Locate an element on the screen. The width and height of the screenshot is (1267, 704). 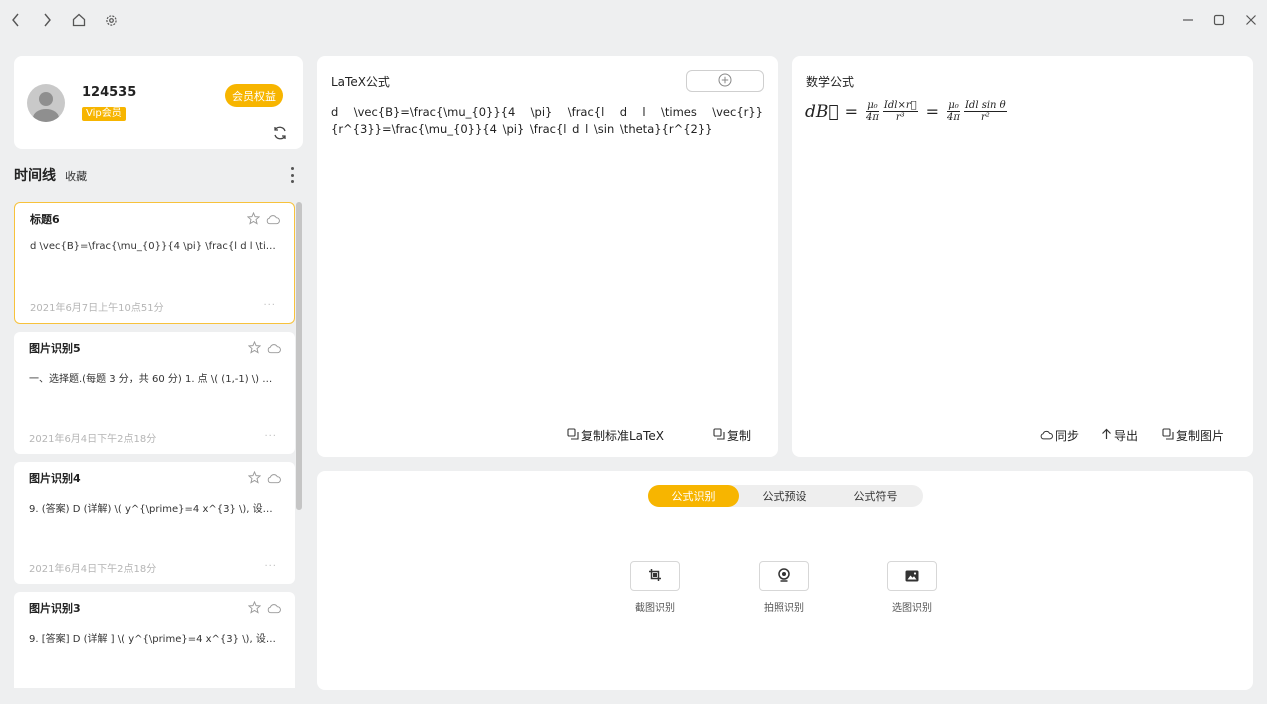
add-button is located at coordinates (725, 81).